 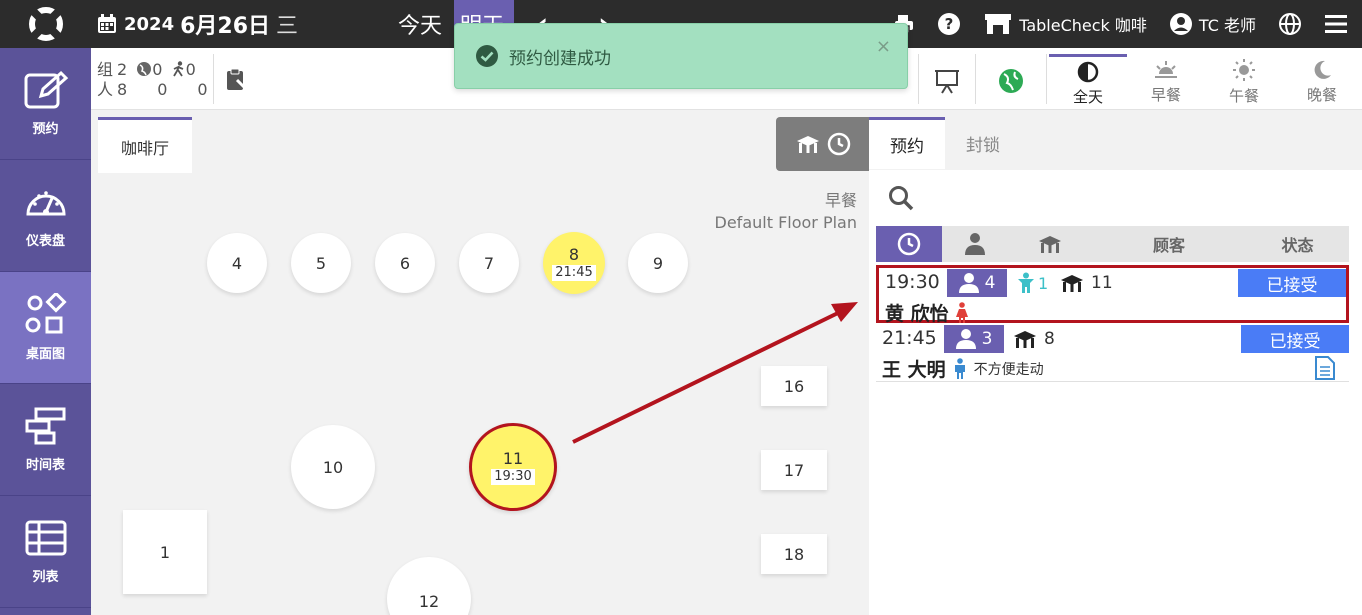 What do you see at coordinates (1243, 96) in the screenshot?
I see `meal-tab-label: 午餐` at bounding box center [1243, 96].